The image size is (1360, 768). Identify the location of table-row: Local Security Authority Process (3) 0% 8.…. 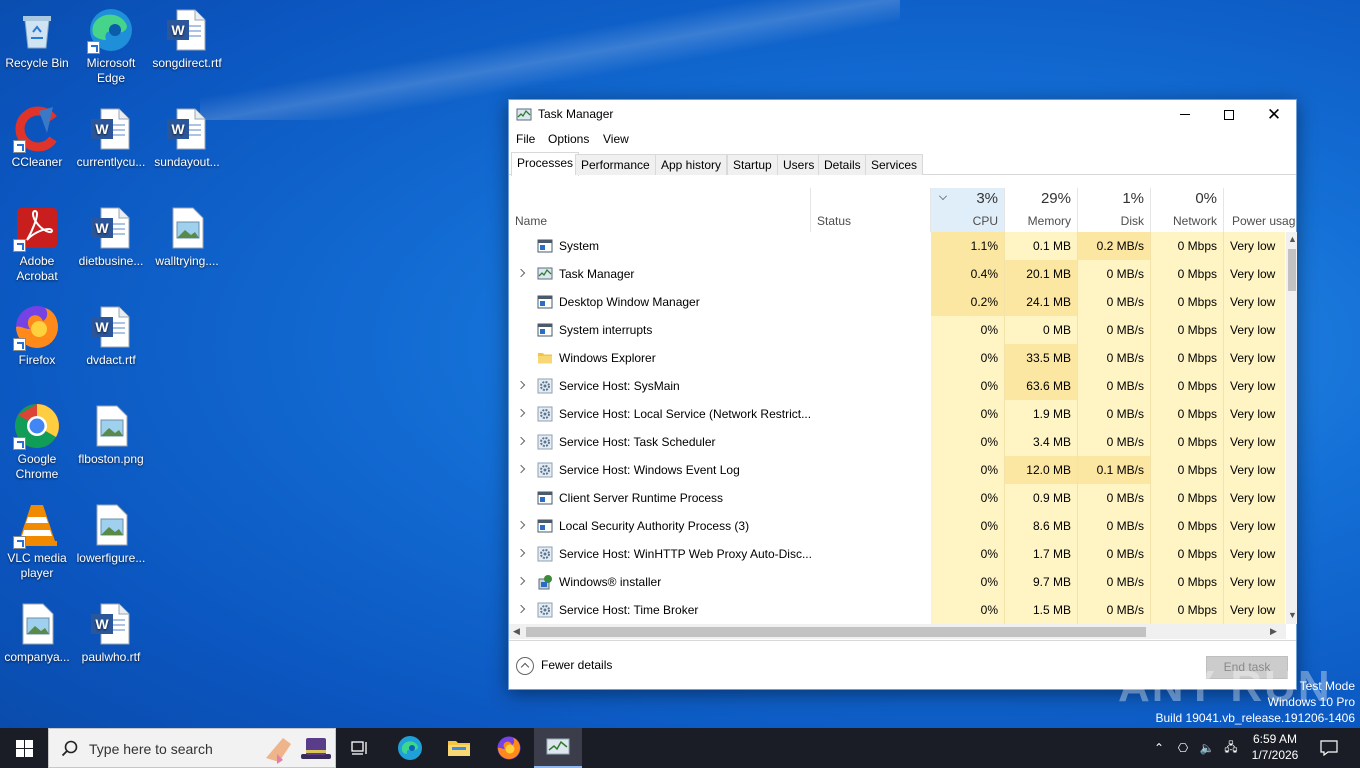
(897, 526).